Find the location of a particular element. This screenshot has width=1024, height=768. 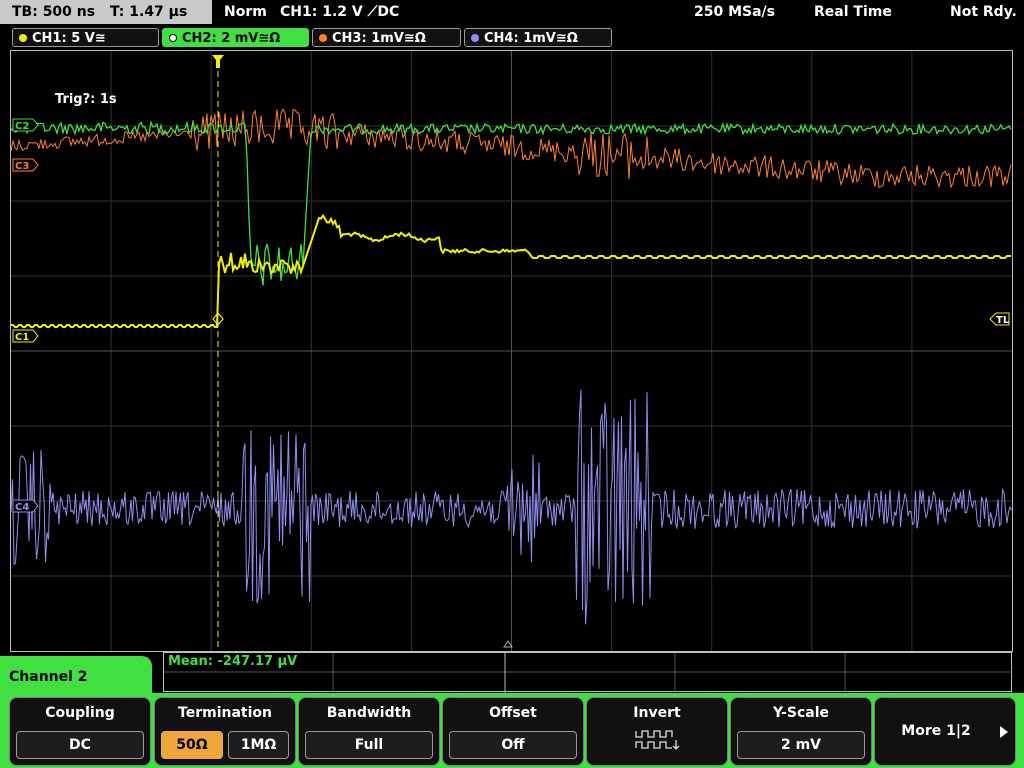

ch1-label: CH1: 5 V≅ is located at coordinates (69, 38).